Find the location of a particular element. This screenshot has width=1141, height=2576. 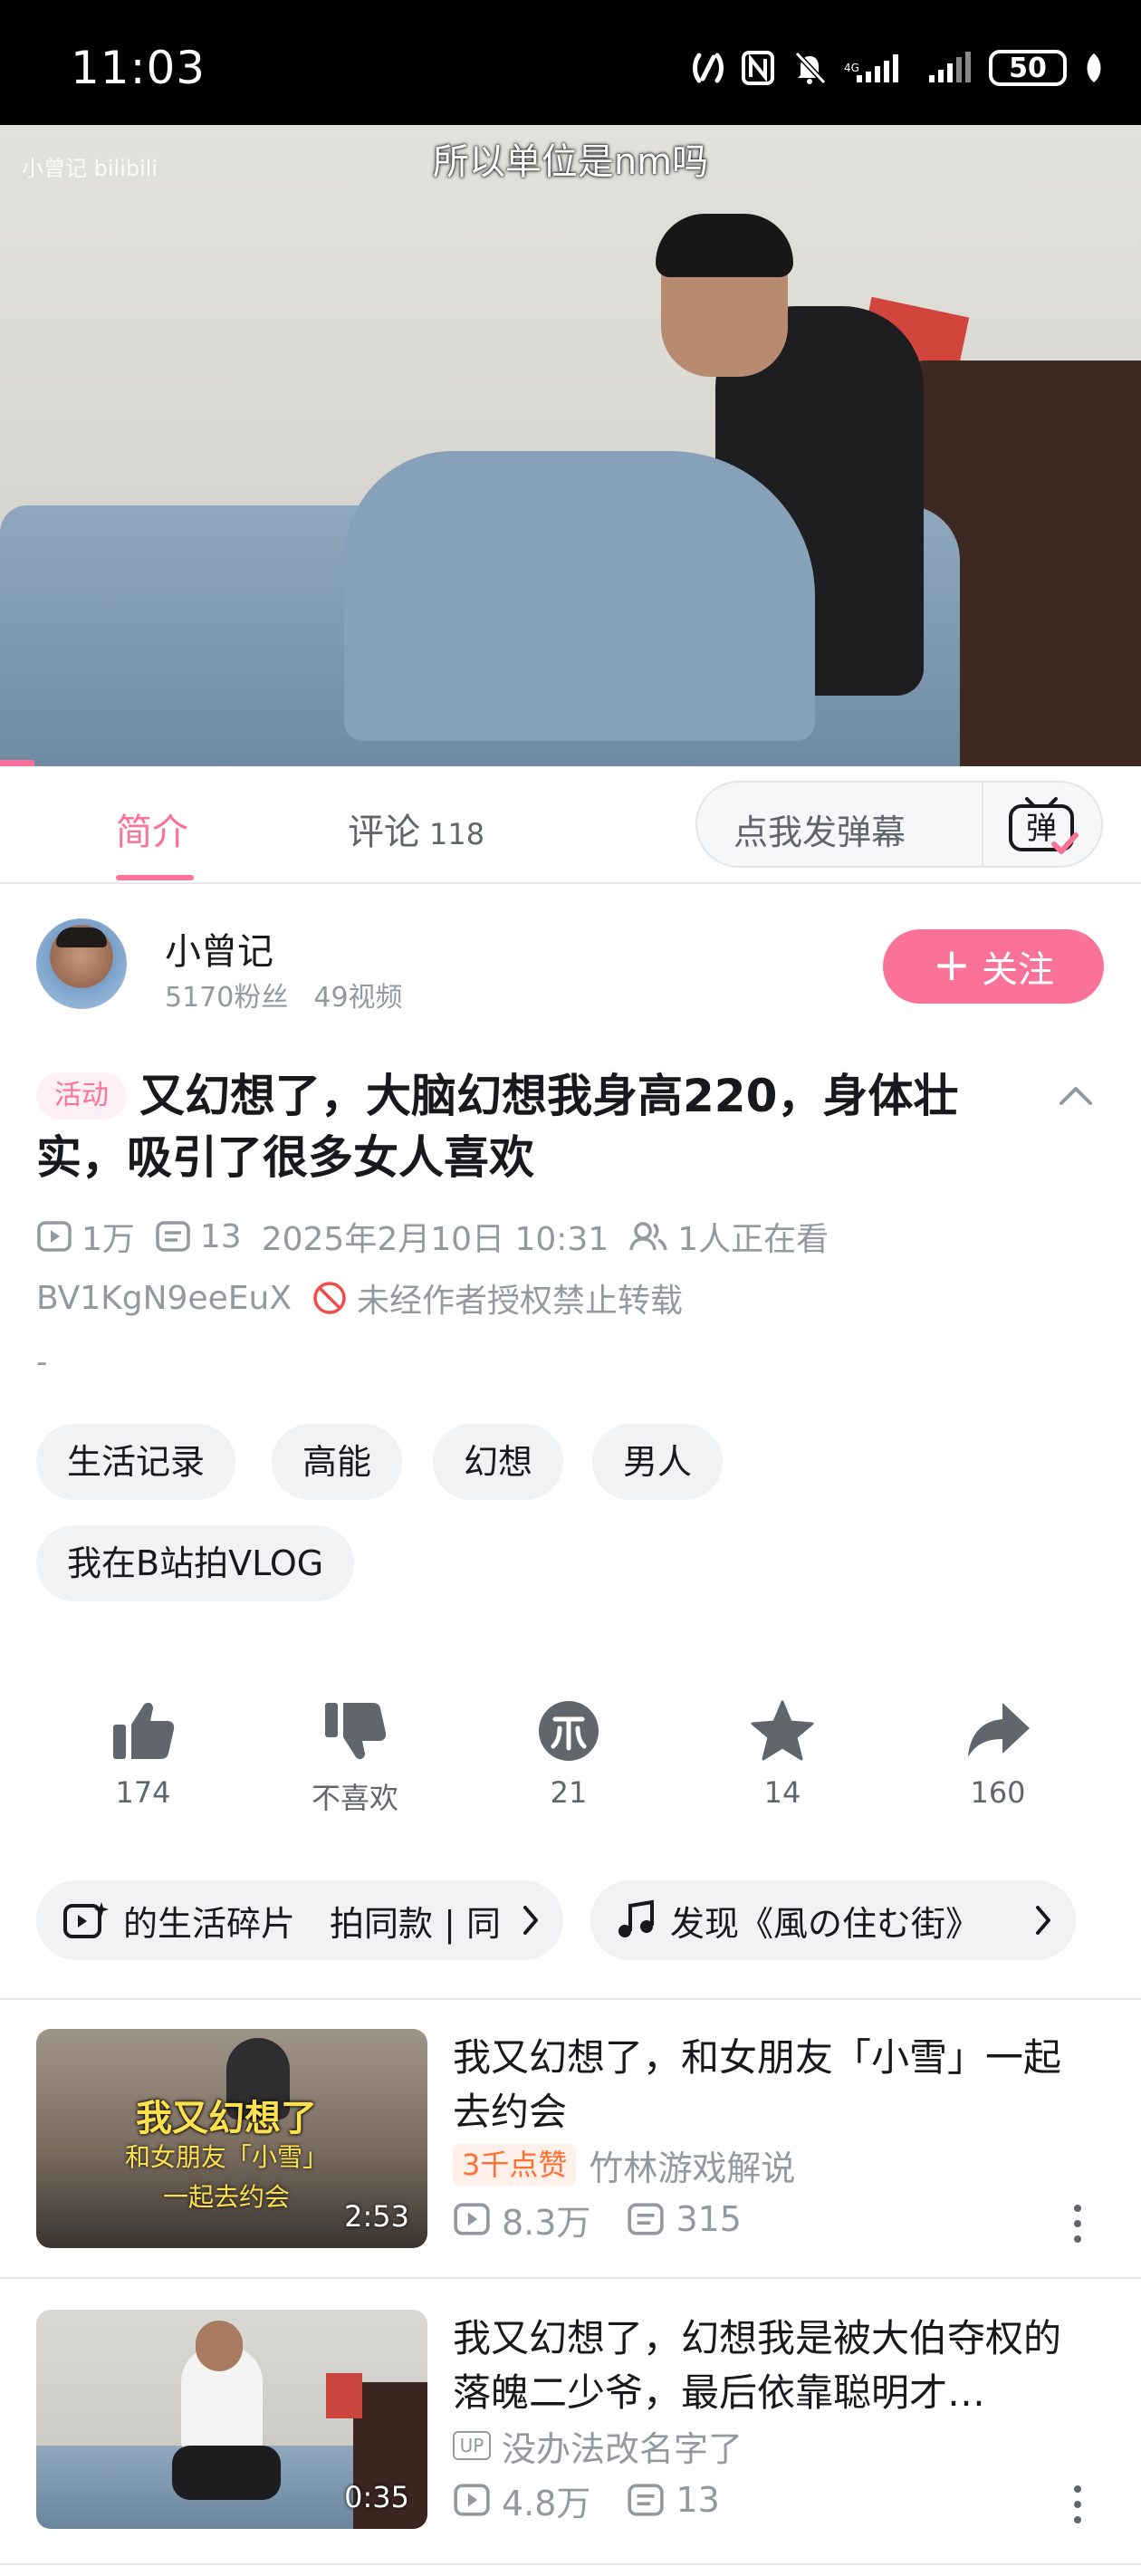

battery-icon: 50 is located at coordinates (1028, 68).